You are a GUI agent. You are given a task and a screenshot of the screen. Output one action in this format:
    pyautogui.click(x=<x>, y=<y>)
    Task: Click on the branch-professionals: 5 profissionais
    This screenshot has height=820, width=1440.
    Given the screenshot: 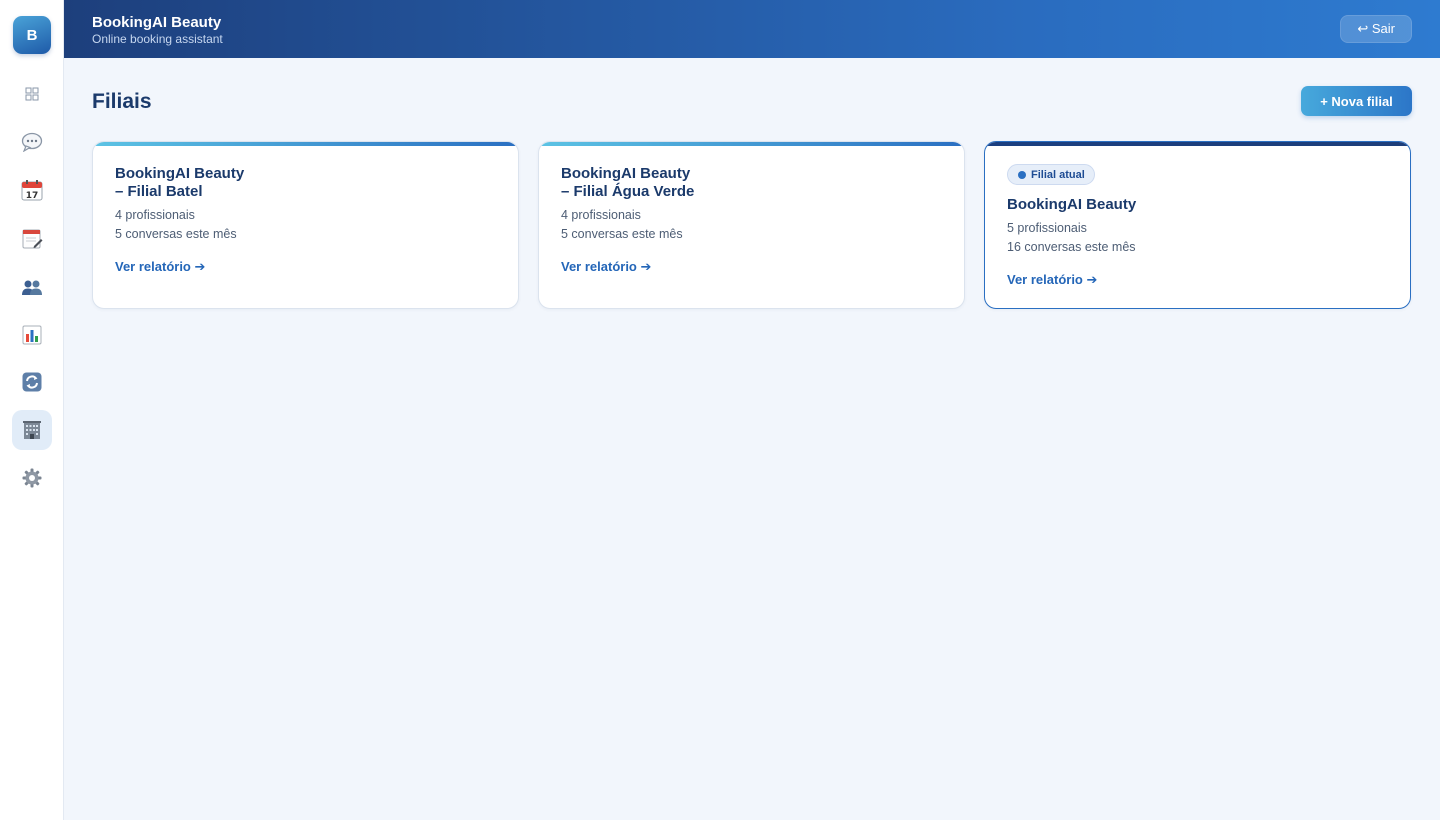 What is the action you would take?
    pyautogui.click(x=1047, y=228)
    